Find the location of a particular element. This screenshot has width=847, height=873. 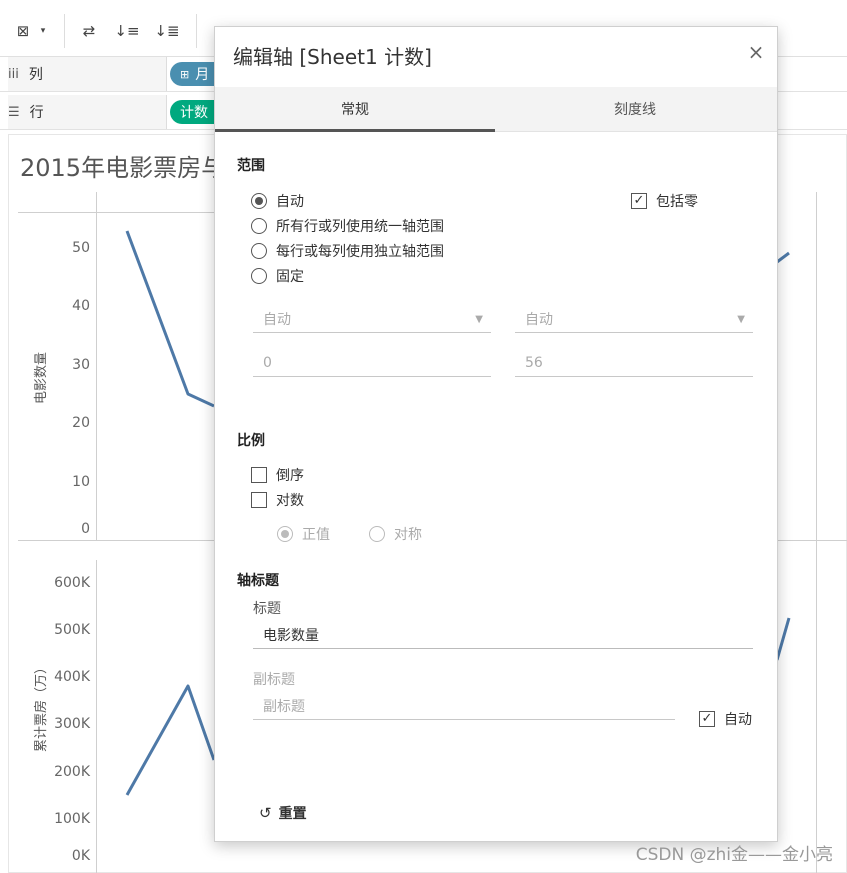

count-line-right is located at coordinates (783, 257).